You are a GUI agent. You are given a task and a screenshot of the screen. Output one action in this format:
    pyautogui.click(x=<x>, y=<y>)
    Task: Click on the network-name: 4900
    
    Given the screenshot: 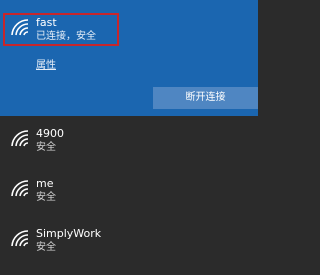 What is the action you would take?
    pyautogui.click(x=50, y=133)
    